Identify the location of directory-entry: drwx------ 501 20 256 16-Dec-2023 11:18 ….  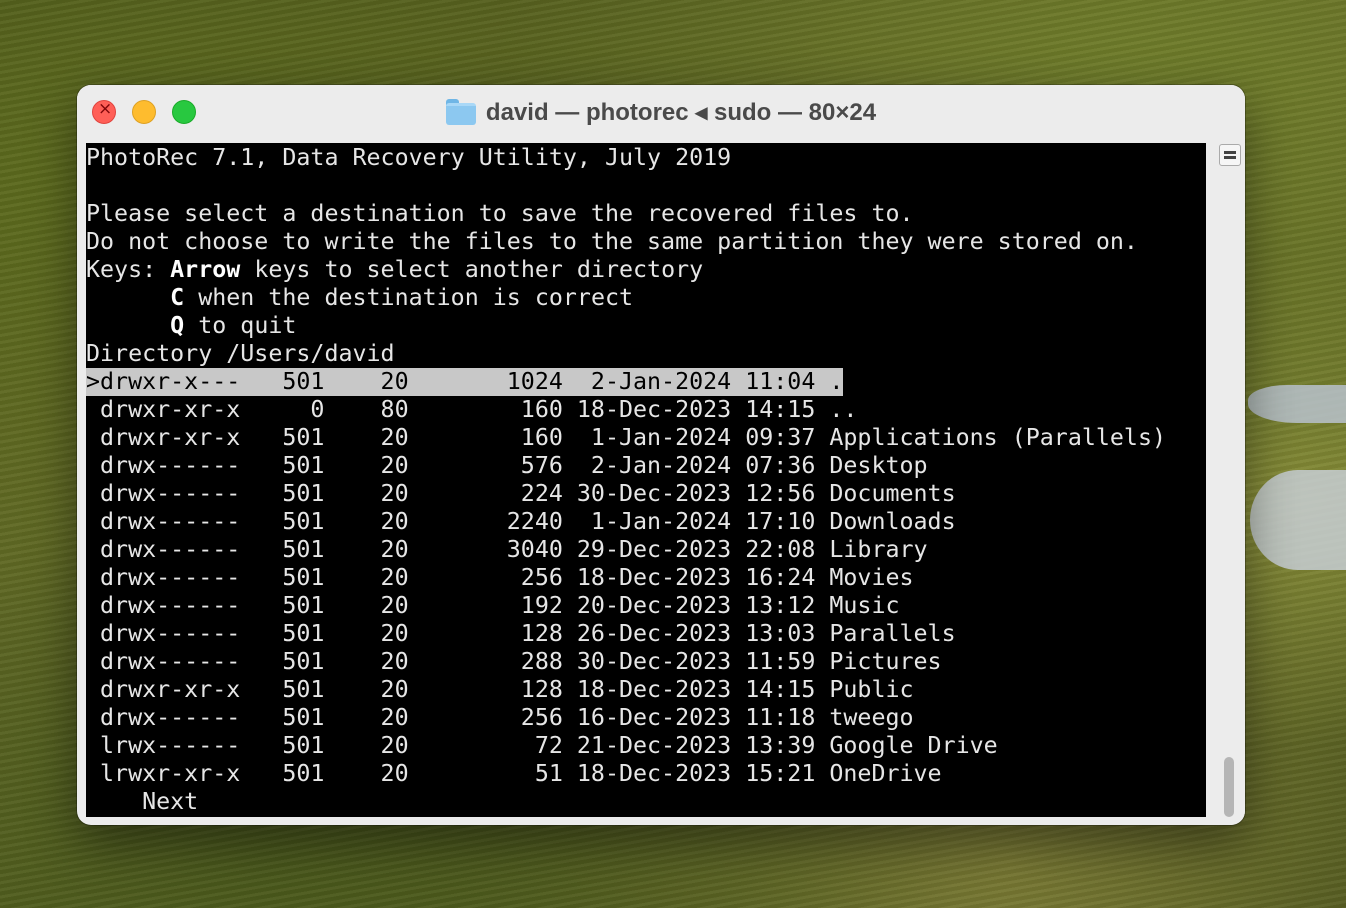
(626, 718).